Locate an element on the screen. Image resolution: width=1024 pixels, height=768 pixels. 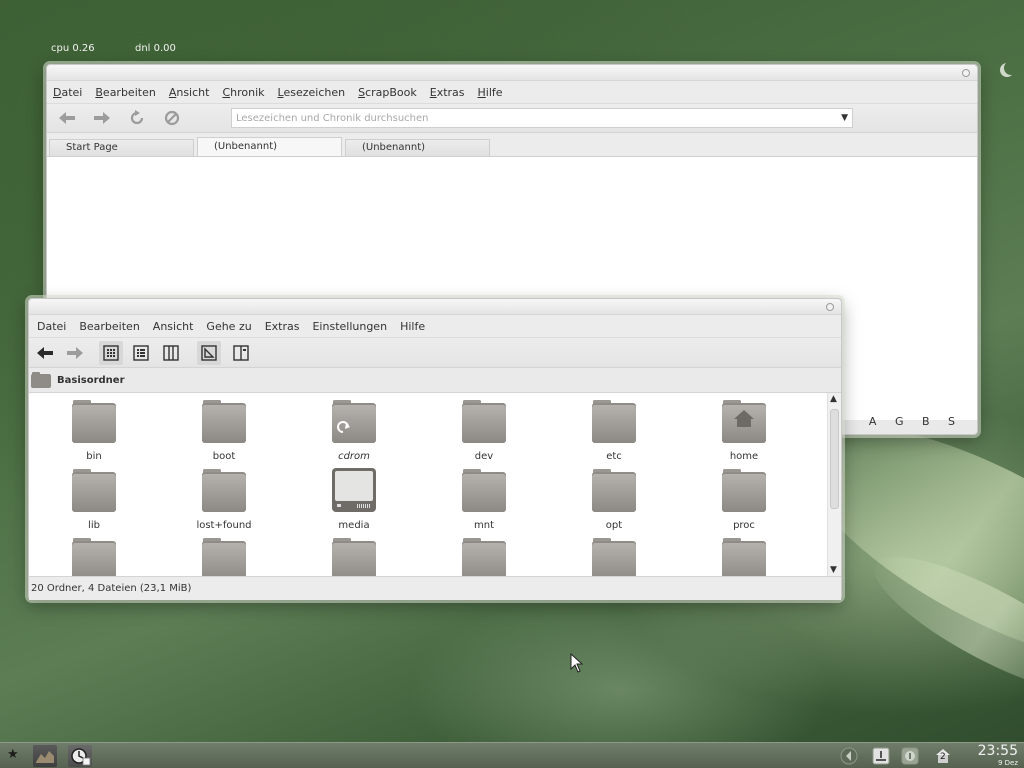
clock-time: 23:55 is located at coordinates (997, 751).